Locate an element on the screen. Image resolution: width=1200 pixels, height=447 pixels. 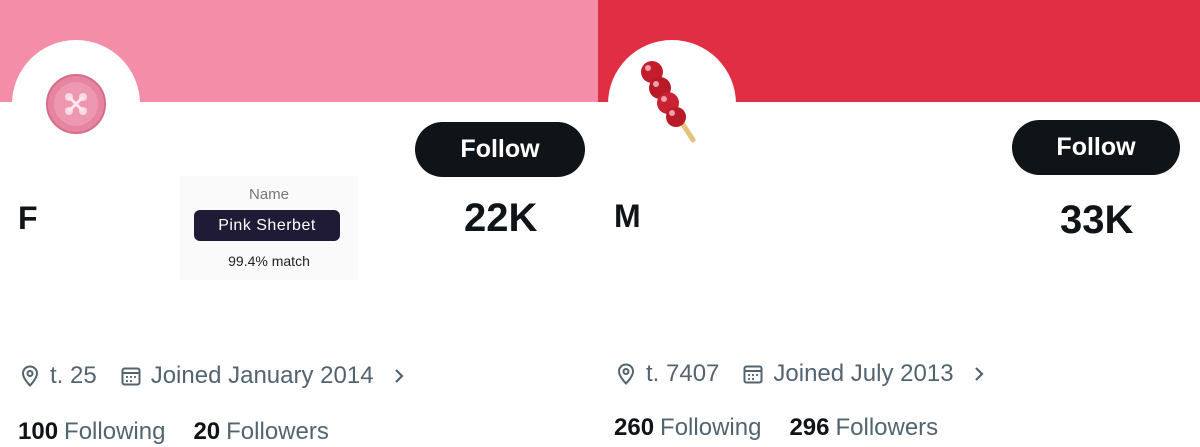
following-link: 260 Following is located at coordinates (687, 428).